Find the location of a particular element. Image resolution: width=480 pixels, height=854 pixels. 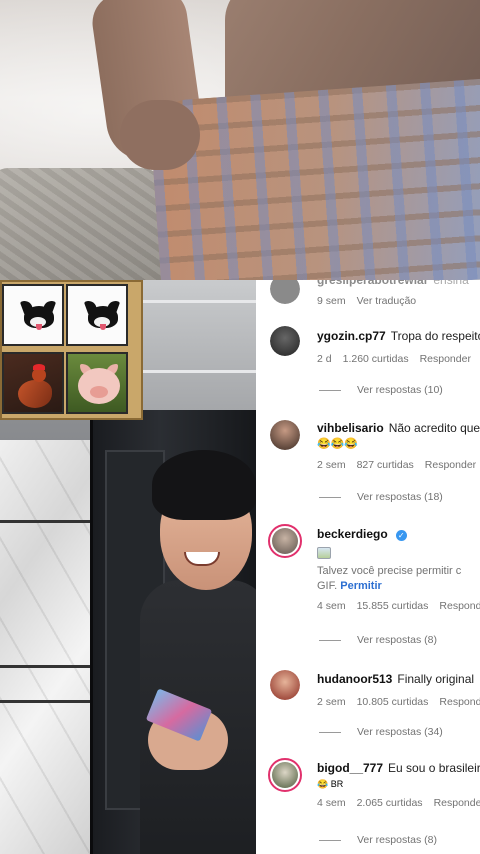

like-count: 1.260 curtidas is located at coordinates (376, 359).